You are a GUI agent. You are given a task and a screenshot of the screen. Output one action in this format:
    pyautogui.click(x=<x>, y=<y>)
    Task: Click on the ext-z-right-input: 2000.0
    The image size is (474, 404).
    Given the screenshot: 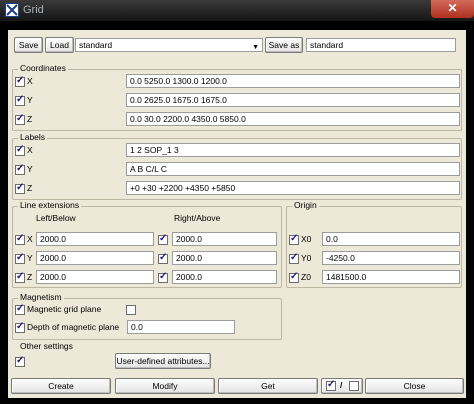 What is the action you would take?
    pyautogui.click(x=224, y=277)
    